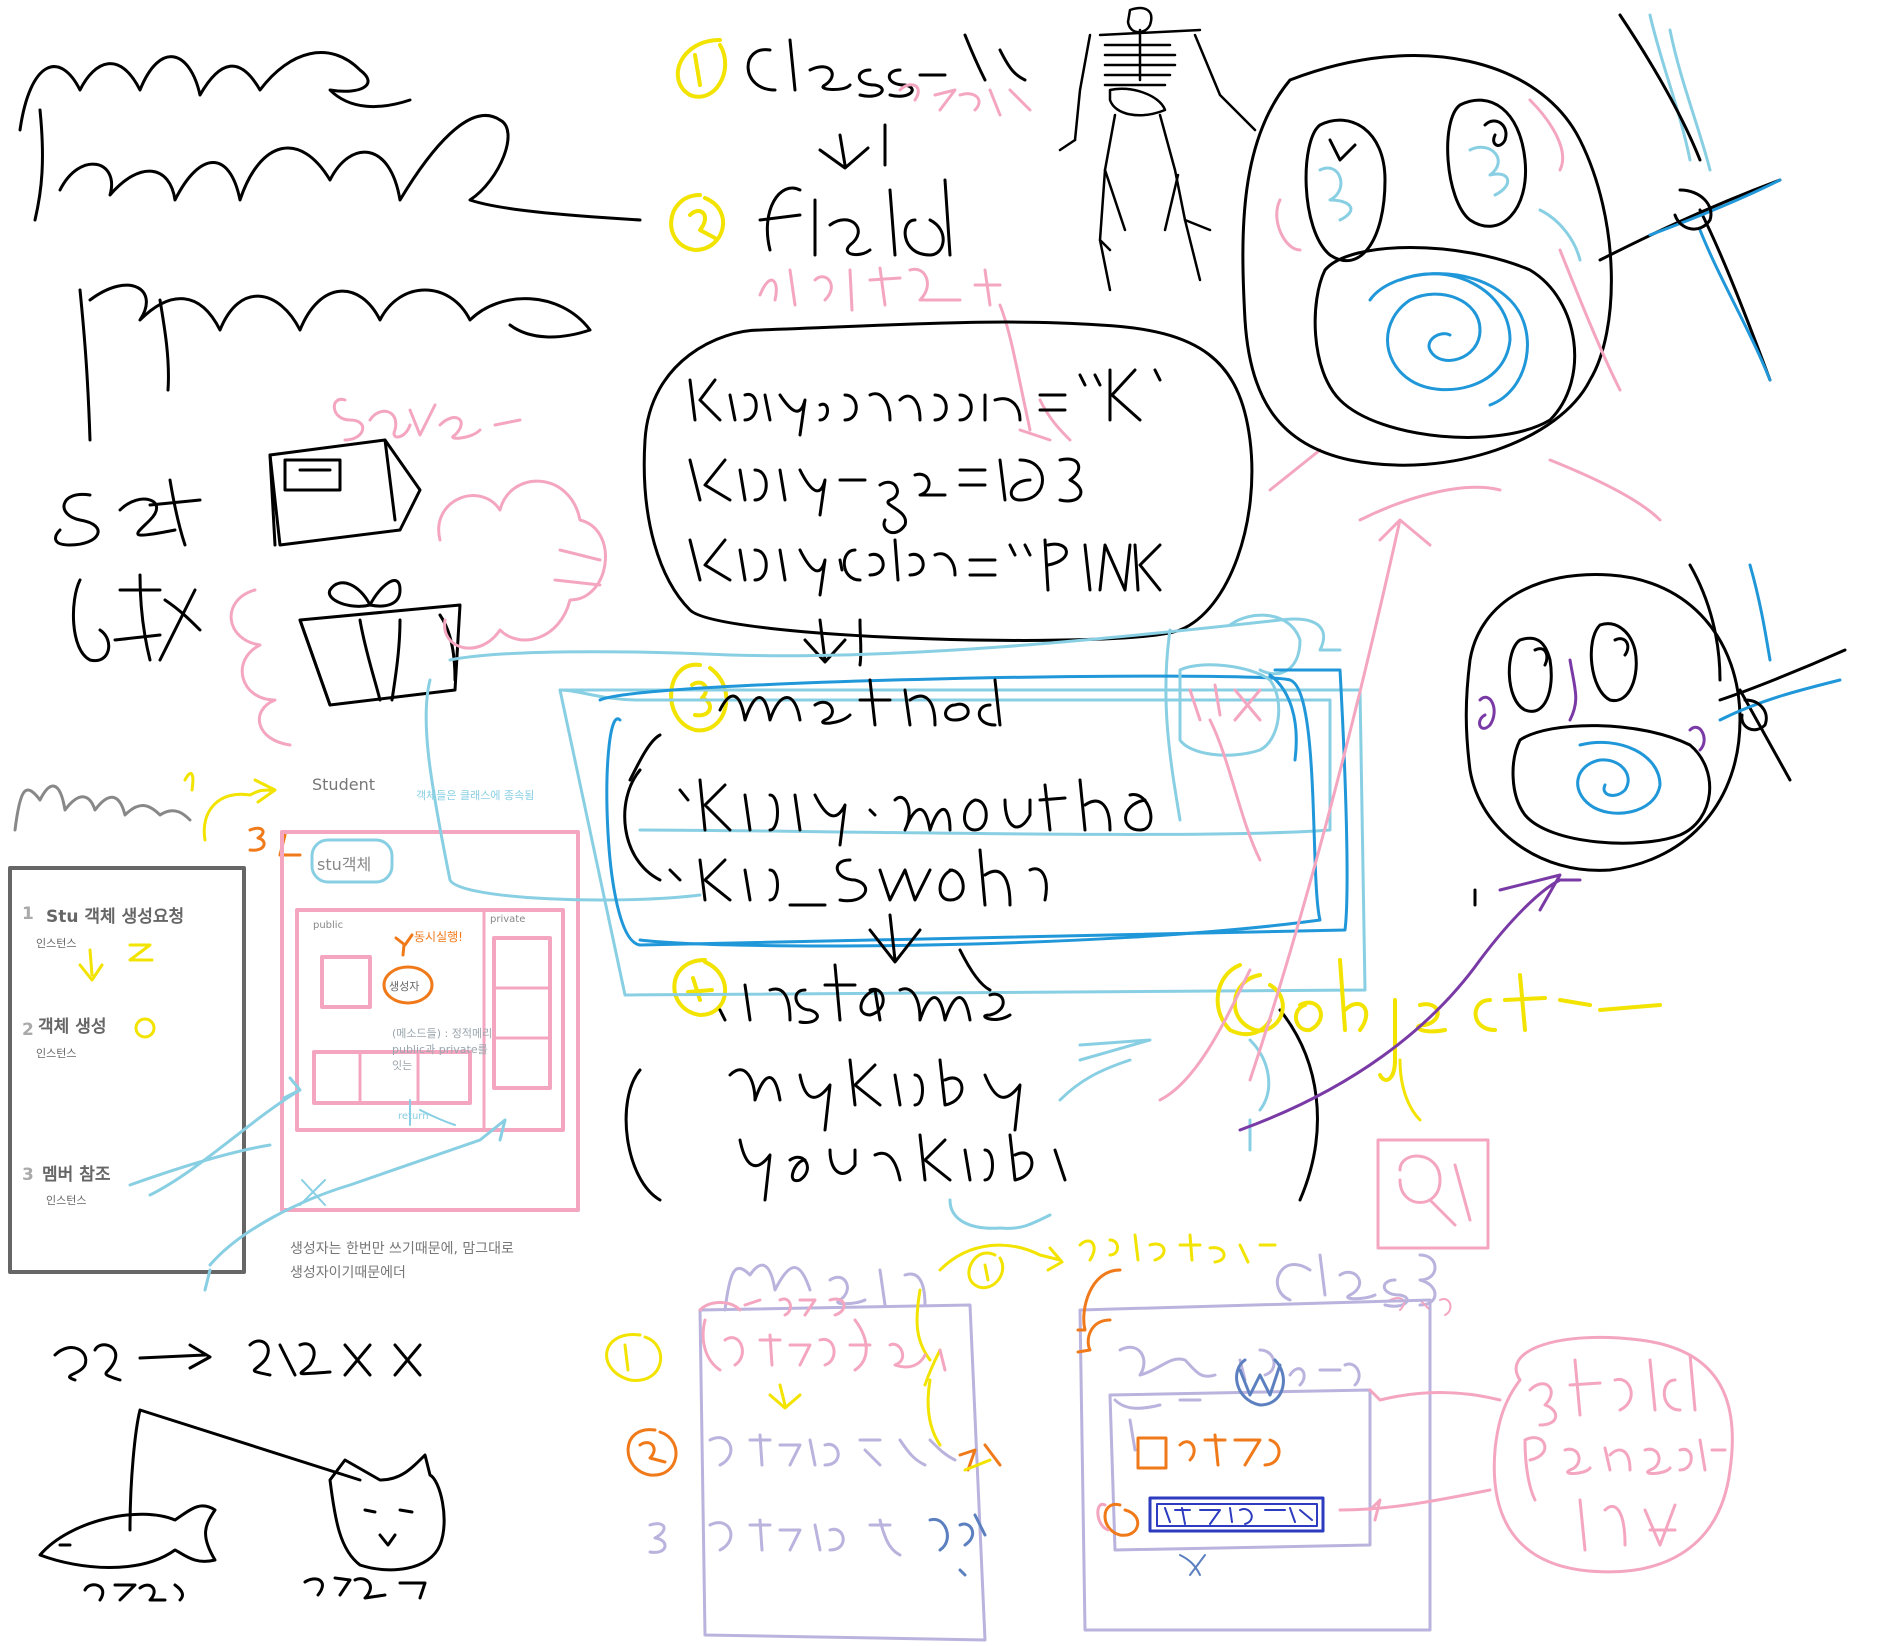 The height and width of the screenshot is (1646, 1890). What do you see at coordinates (328, 925) in the screenshot?
I see `public-label: public` at bounding box center [328, 925].